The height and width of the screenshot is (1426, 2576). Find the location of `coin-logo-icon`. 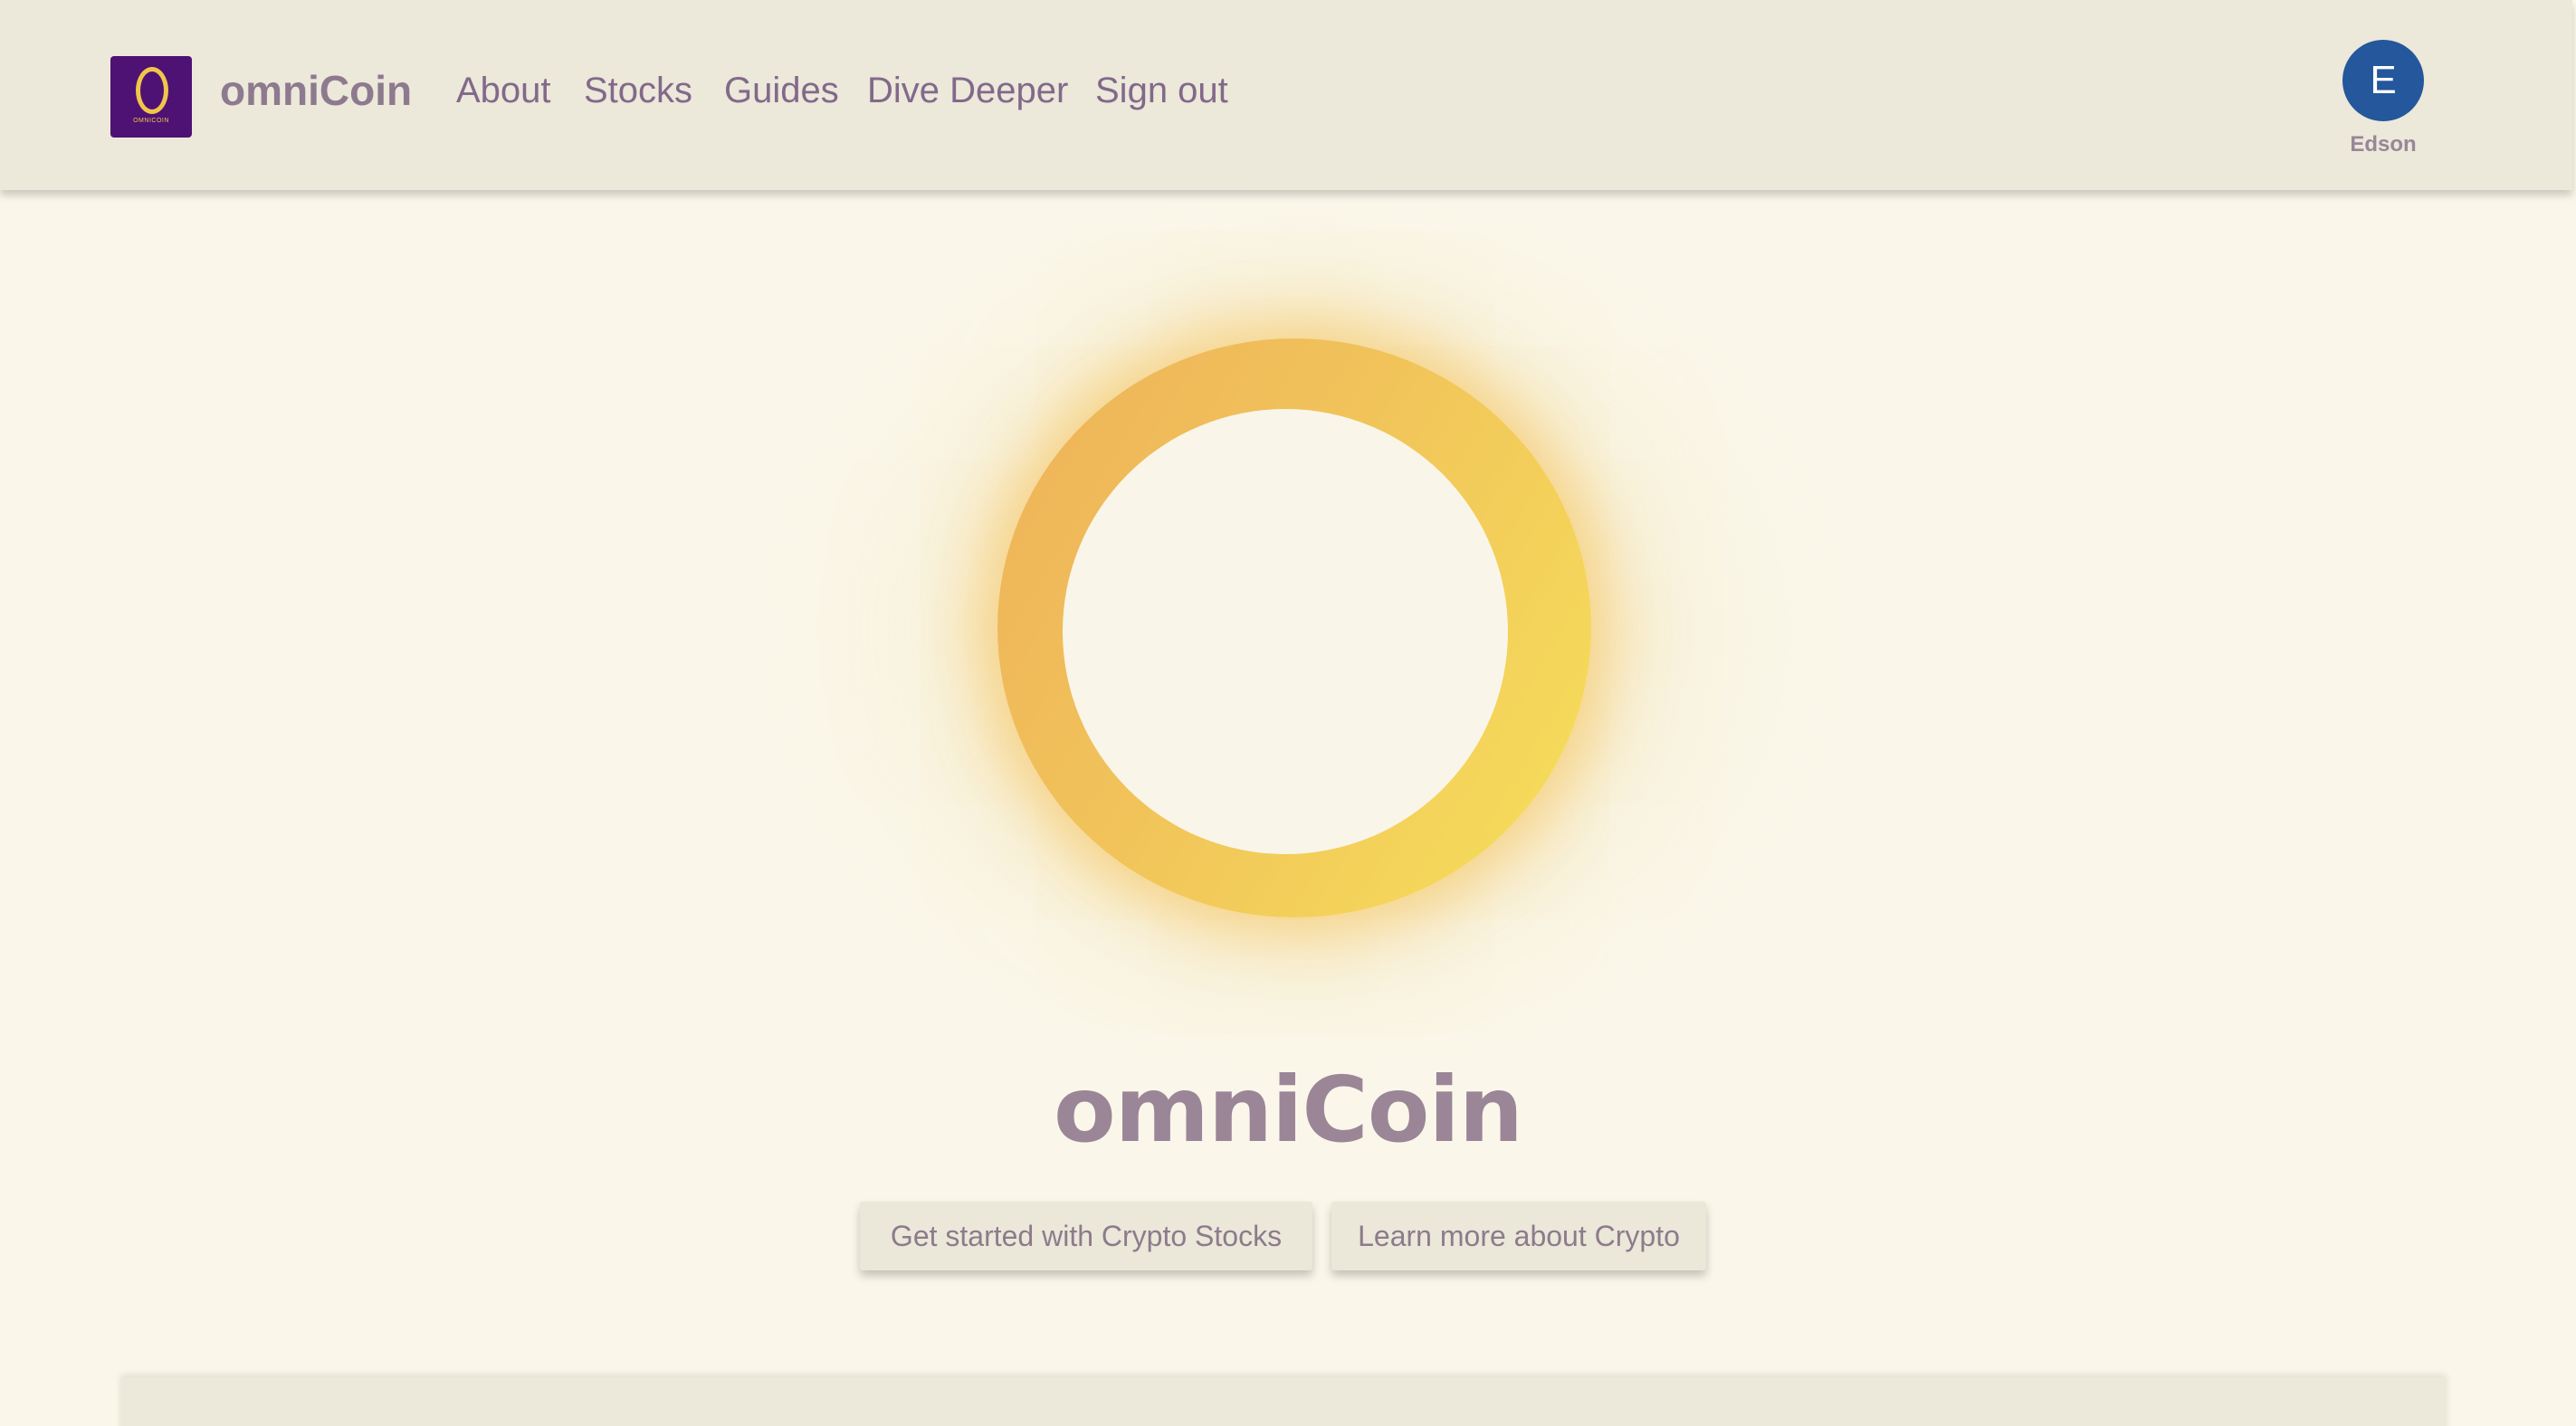

coin-logo-icon is located at coordinates (152, 90).